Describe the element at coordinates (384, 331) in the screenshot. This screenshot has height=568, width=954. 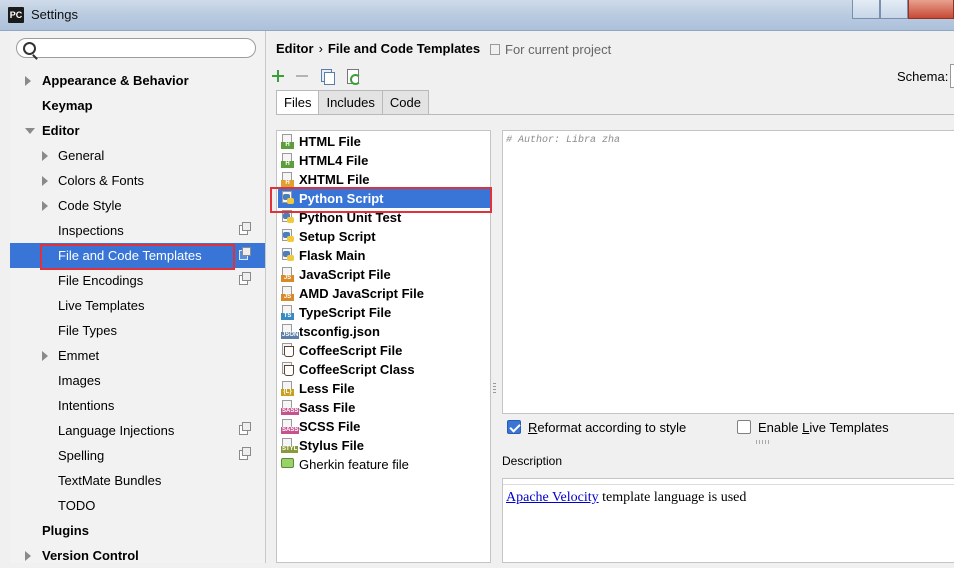
I see `template-item-tsconfig-json: JSON tsconfig.json` at that location.